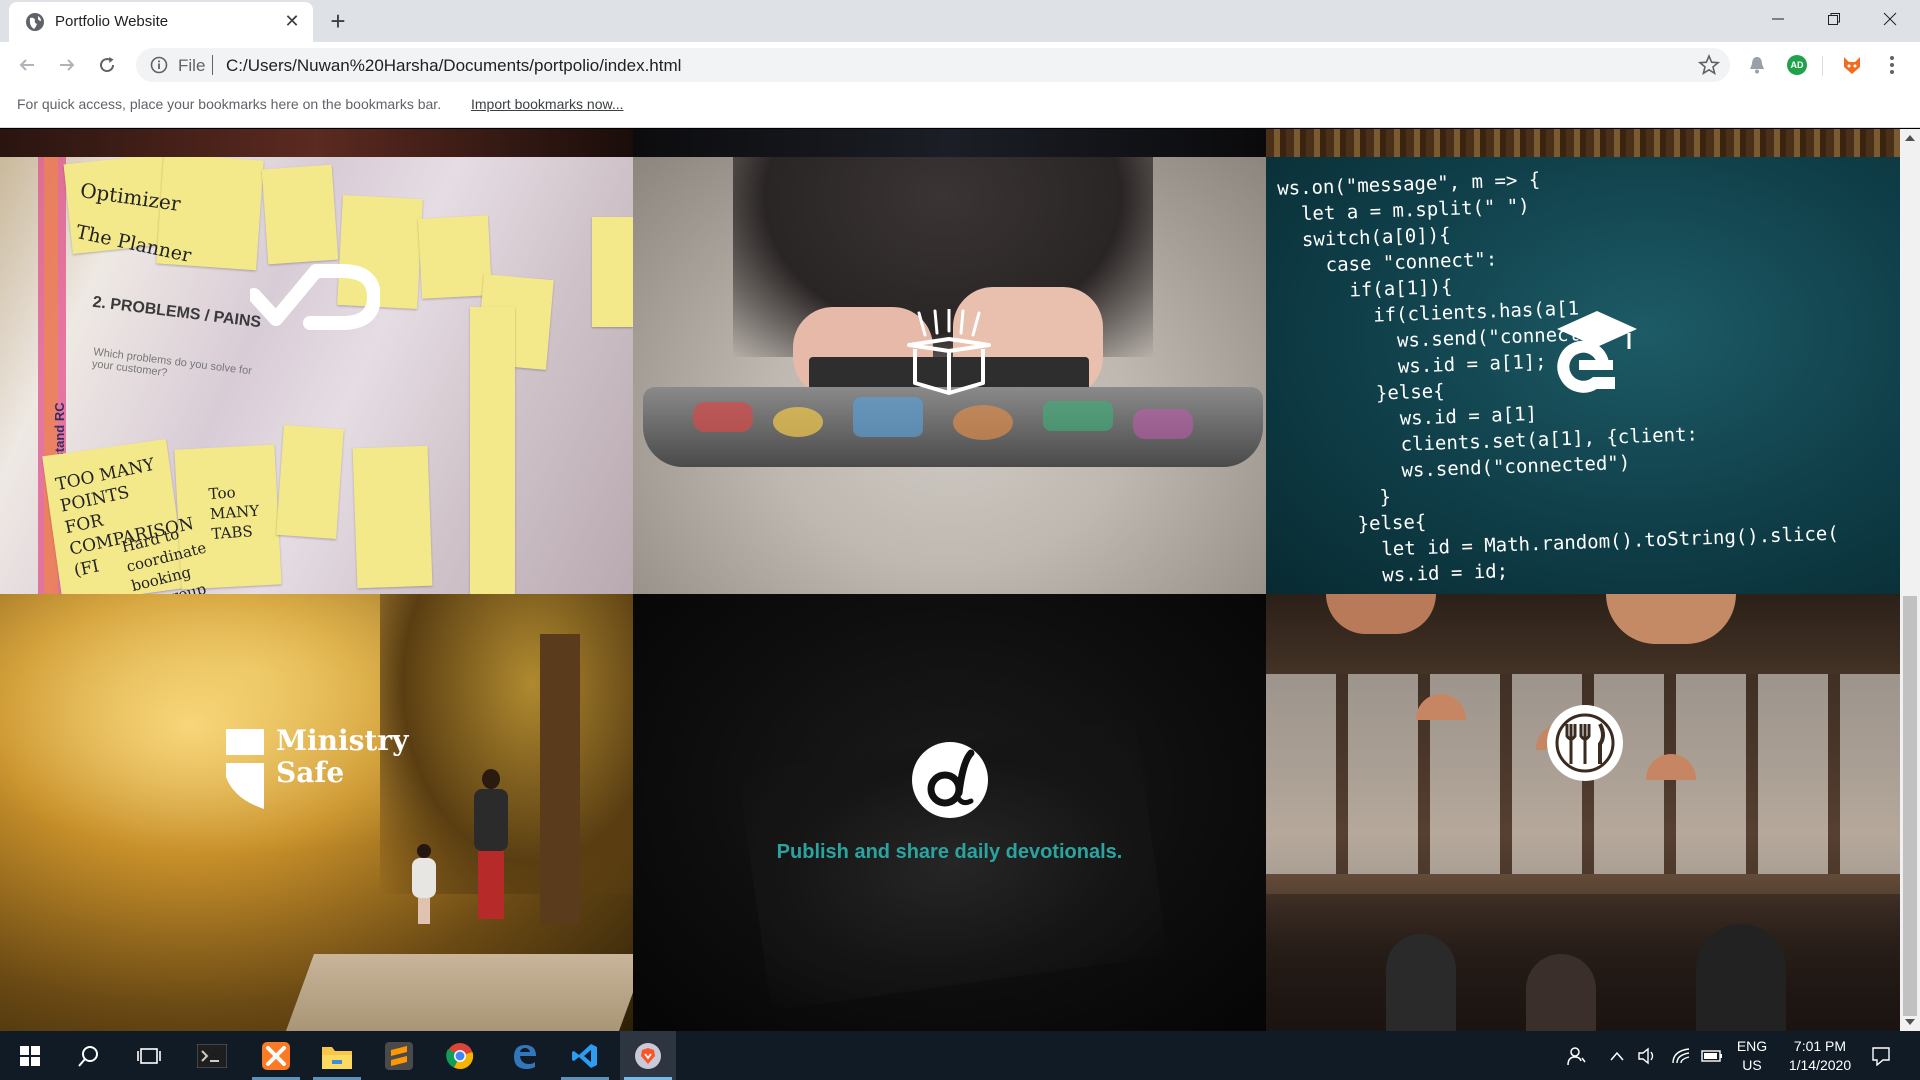 Image resolution: width=1920 pixels, height=1080 pixels. I want to click on folder-icon, so click(337, 1057).